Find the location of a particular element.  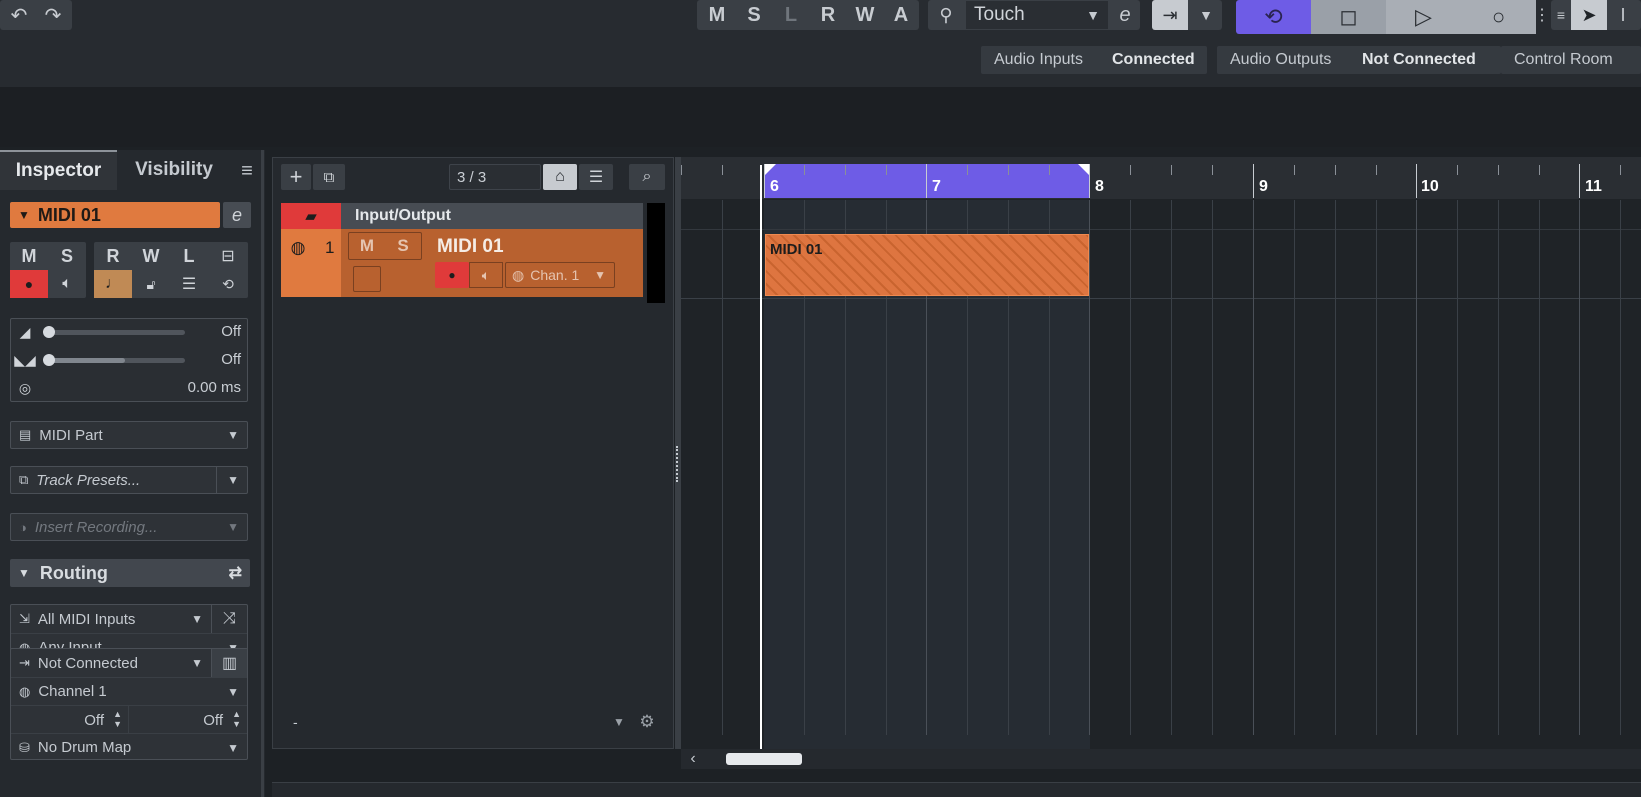

splitter-handle is located at coordinates (678, 464).